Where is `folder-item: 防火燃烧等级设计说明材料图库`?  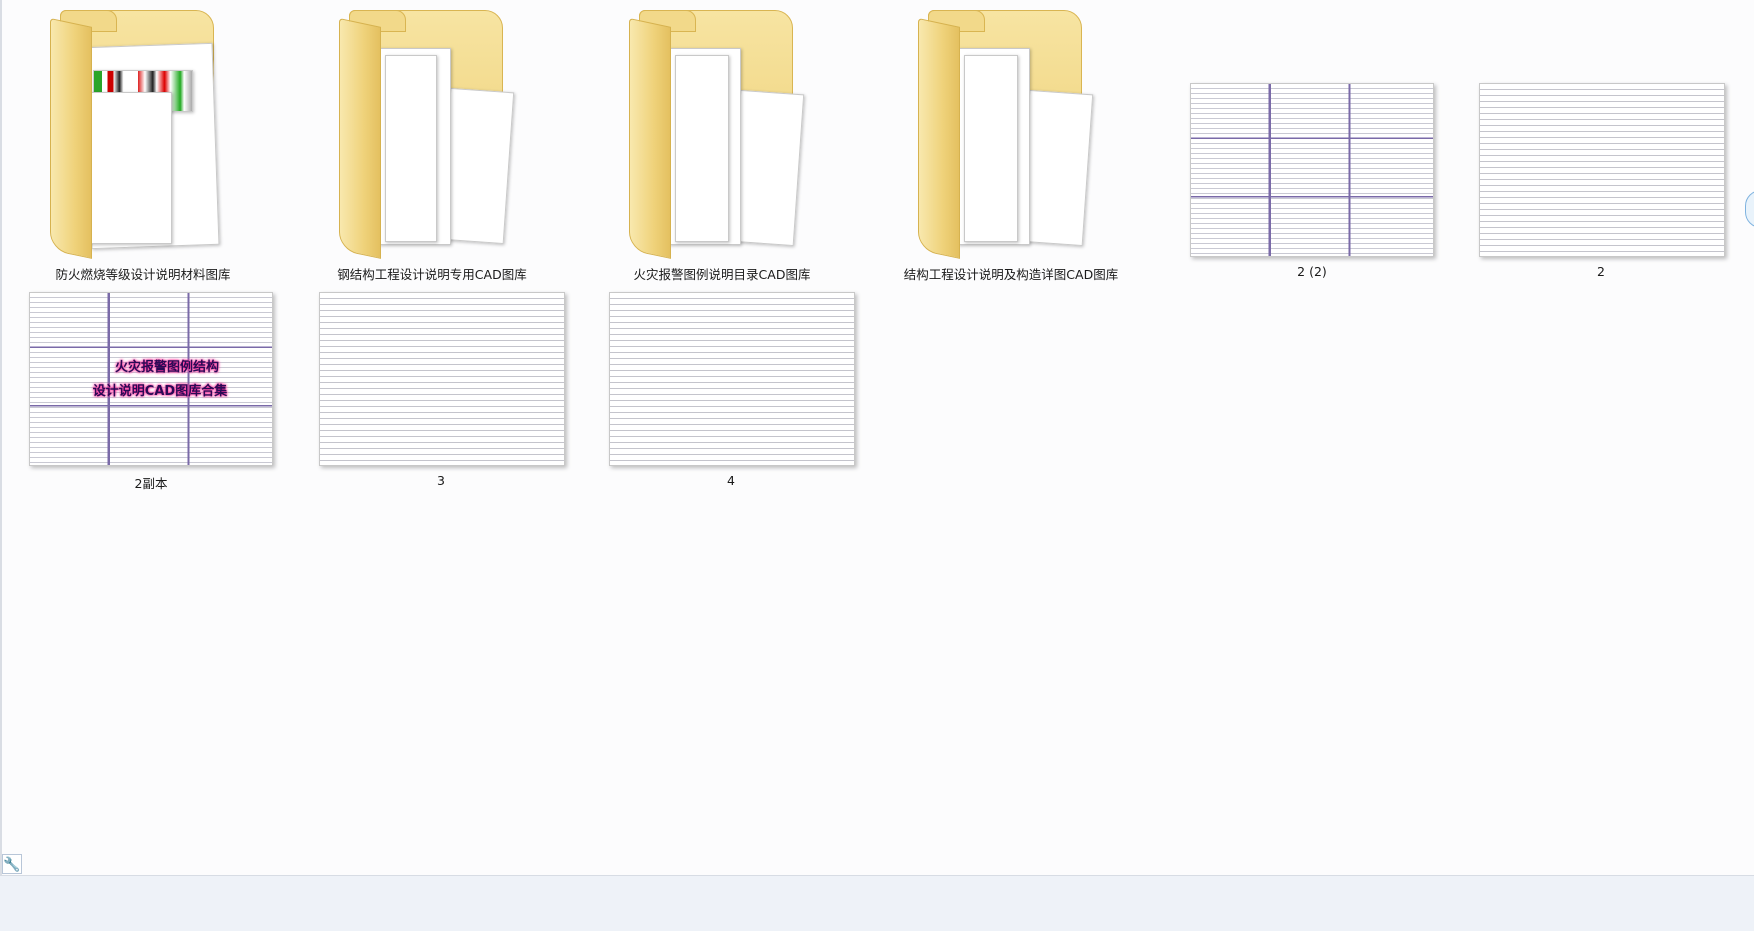
folder-item: 防火燃烧等级设计说明材料图库 is located at coordinates (143, 147).